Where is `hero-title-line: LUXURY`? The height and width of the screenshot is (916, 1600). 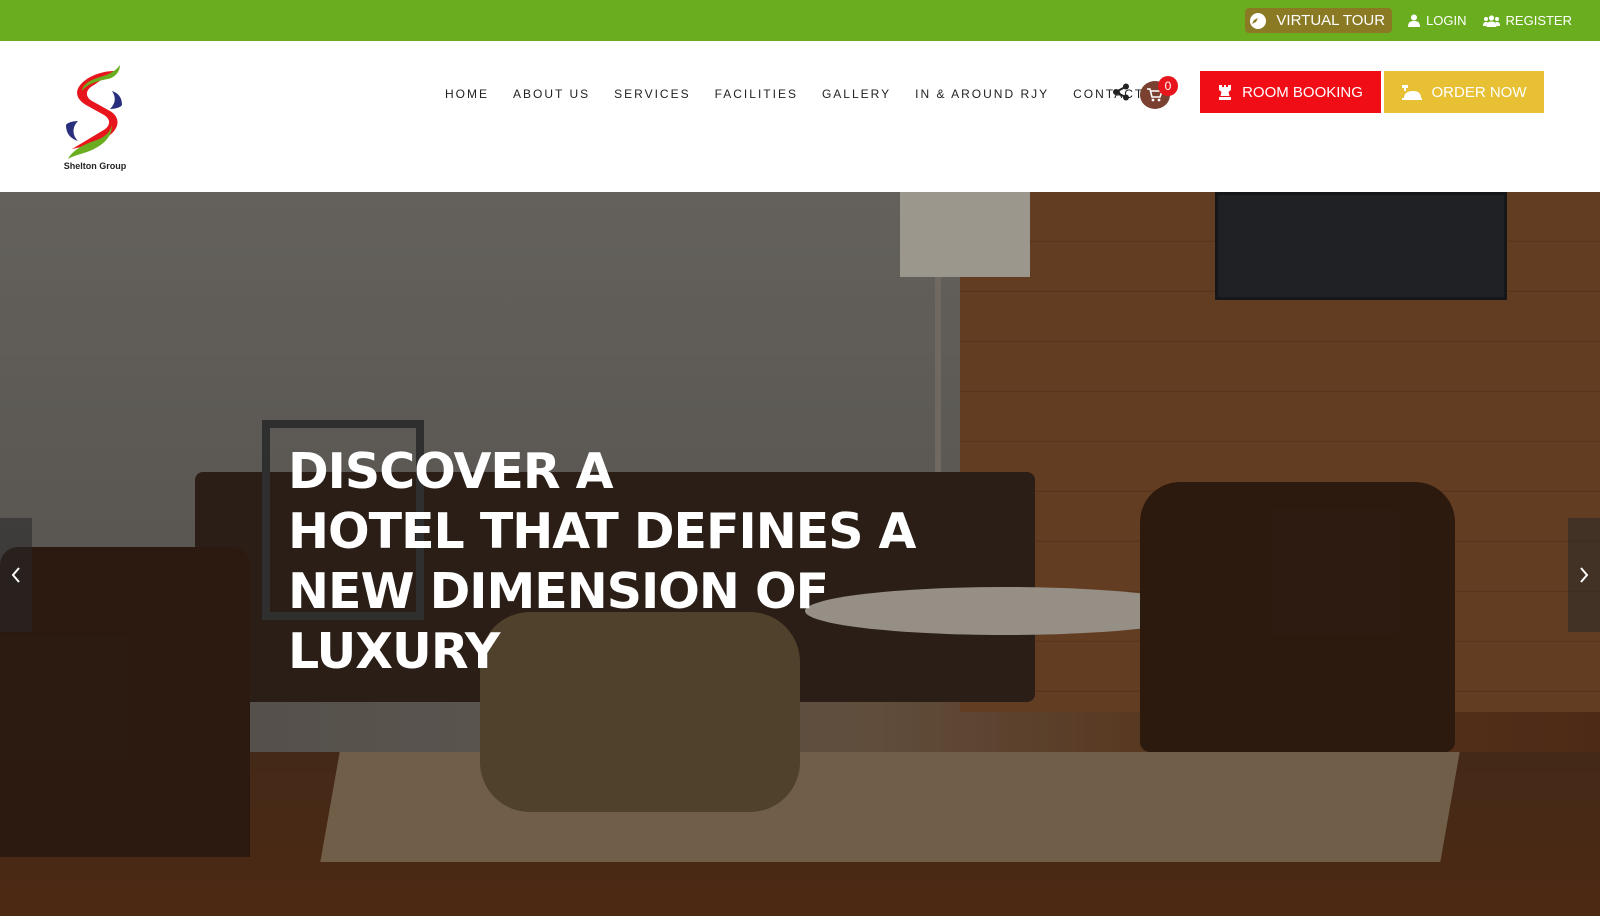 hero-title-line: LUXURY is located at coordinates (394, 651).